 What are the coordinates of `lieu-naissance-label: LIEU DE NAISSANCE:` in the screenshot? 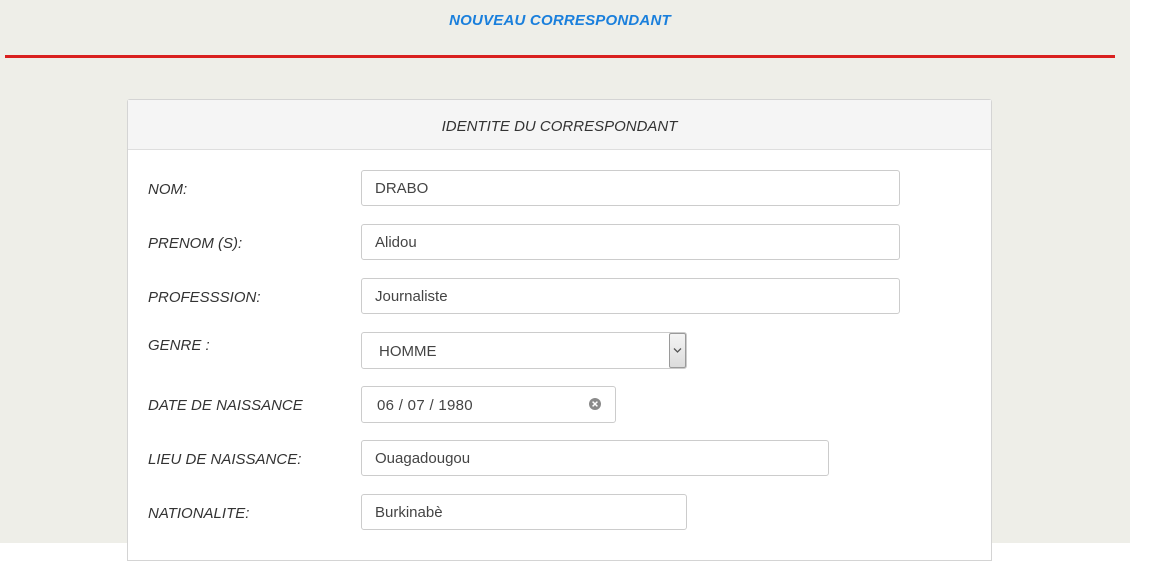 It's located at (225, 459).